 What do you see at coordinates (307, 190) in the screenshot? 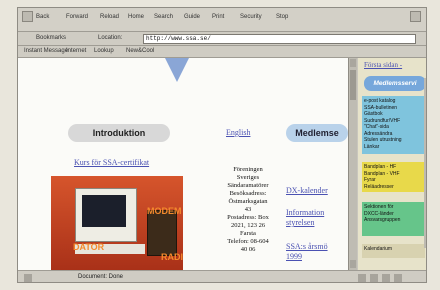
I see `dx-calendar-link: DX-kalender` at bounding box center [307, 190].